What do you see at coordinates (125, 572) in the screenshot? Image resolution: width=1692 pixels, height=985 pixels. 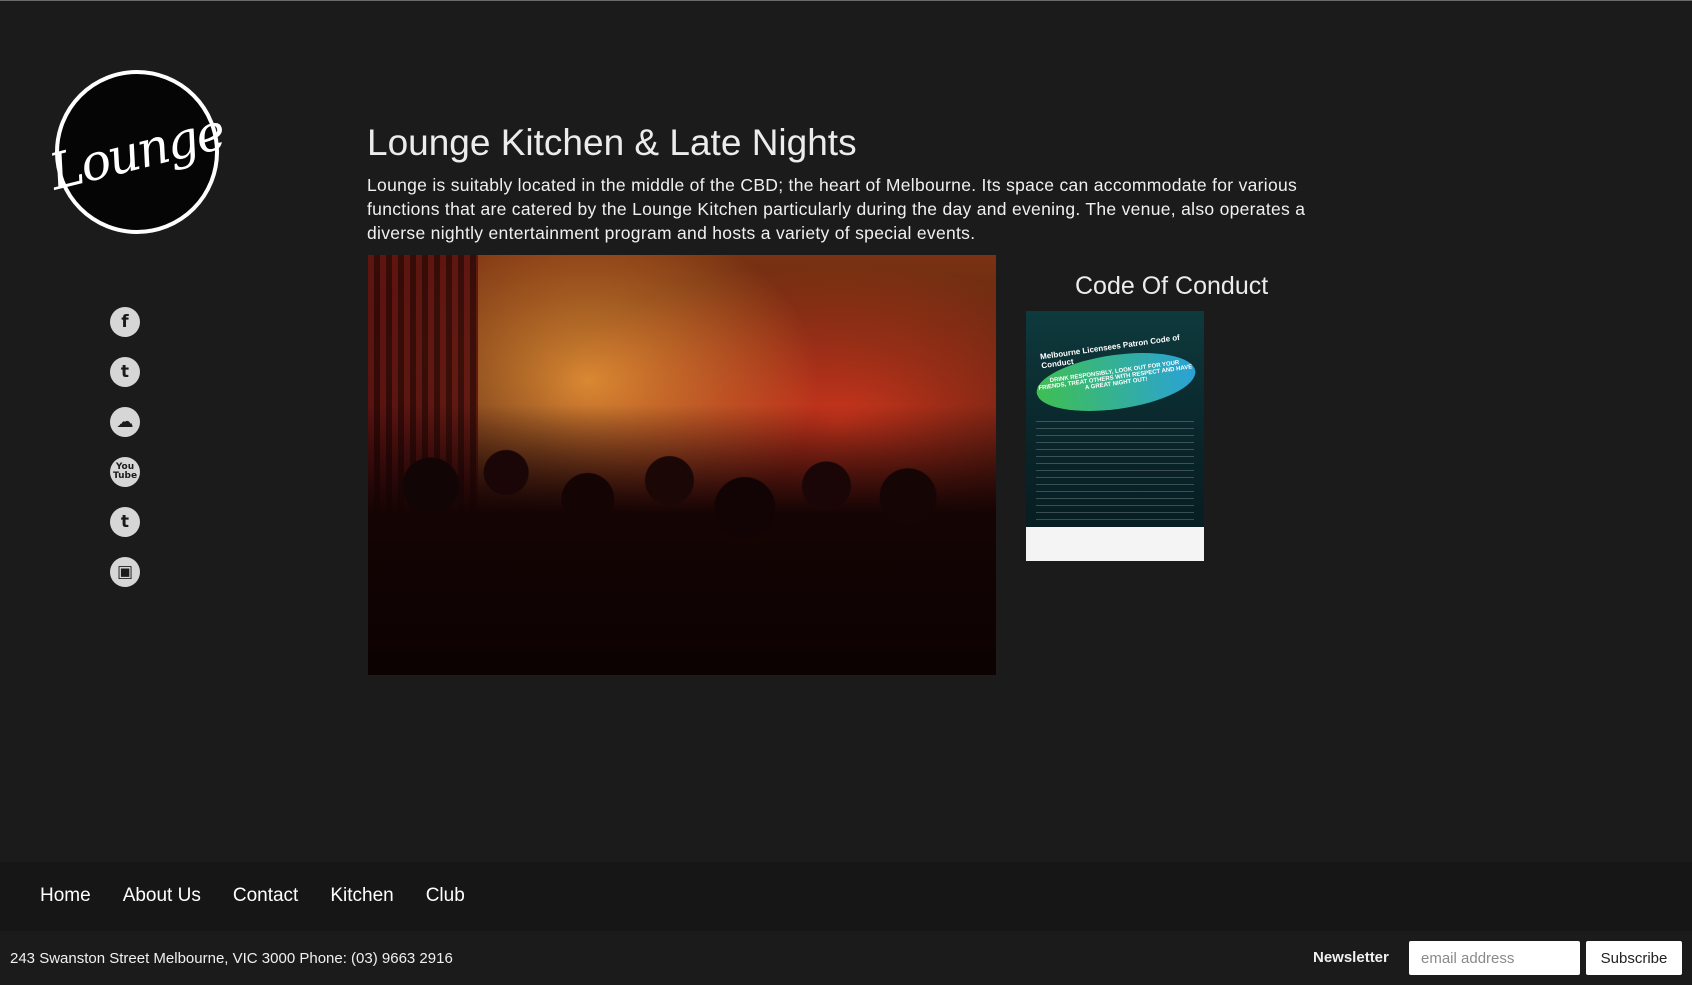 I see `instagram-icon: ▣` at bounding box center [125, 572].